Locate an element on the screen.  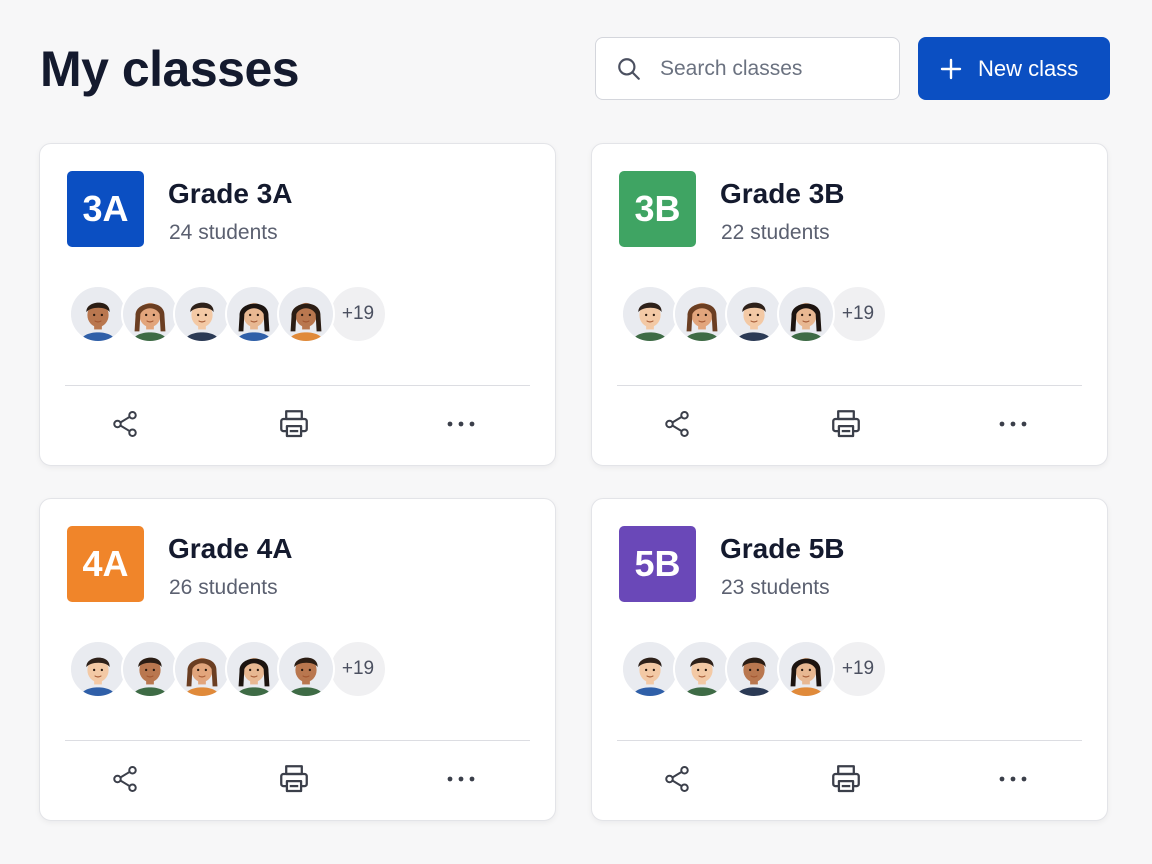
class-name: Grade 3B is located at coordinates (782, 194).